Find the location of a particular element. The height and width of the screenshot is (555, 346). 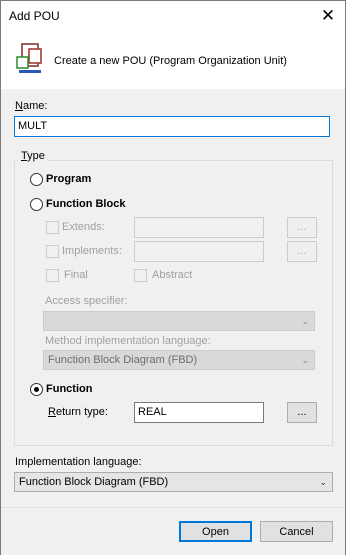

function-block-radio is located at coordinates (36, 204).